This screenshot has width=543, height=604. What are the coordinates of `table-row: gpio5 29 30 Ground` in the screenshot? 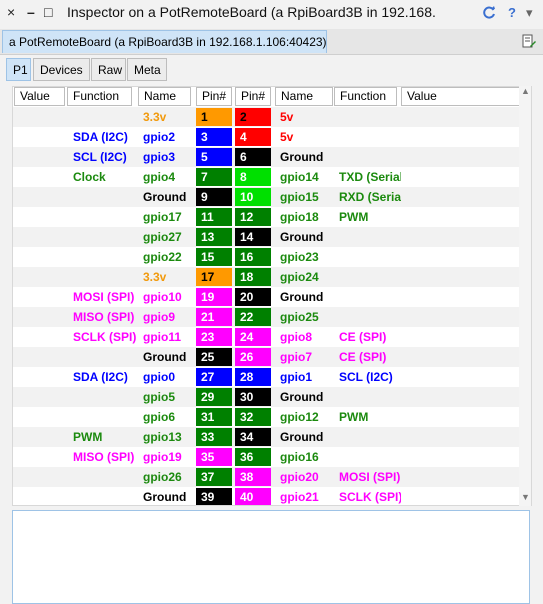 It's located at (272, 397).